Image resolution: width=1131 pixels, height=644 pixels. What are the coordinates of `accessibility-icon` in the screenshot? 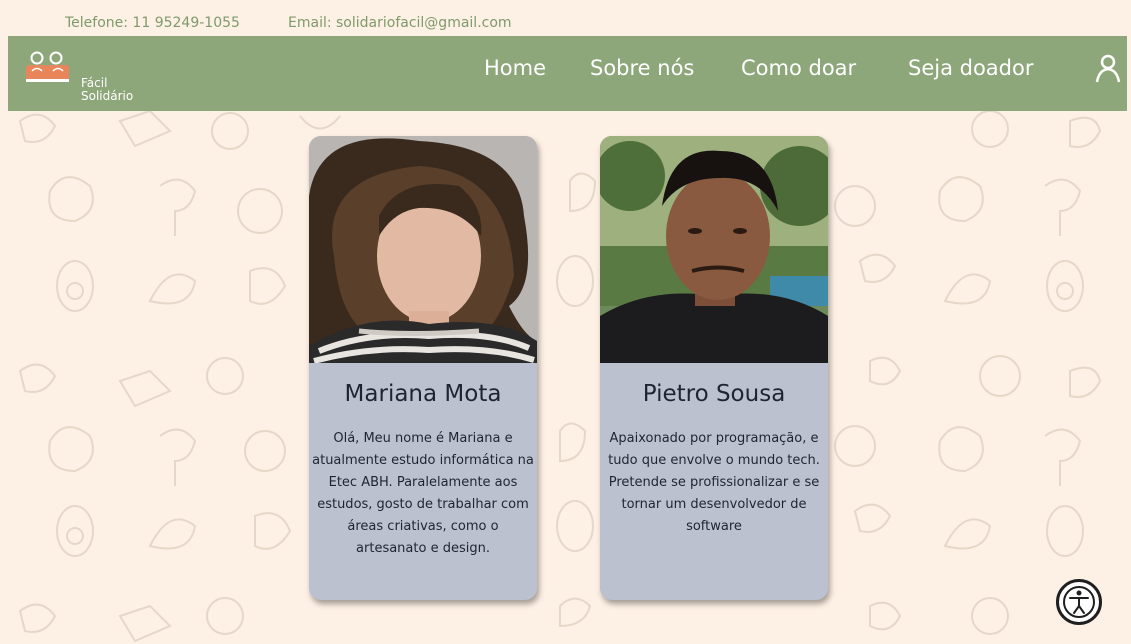 It's located at (1079, 602).